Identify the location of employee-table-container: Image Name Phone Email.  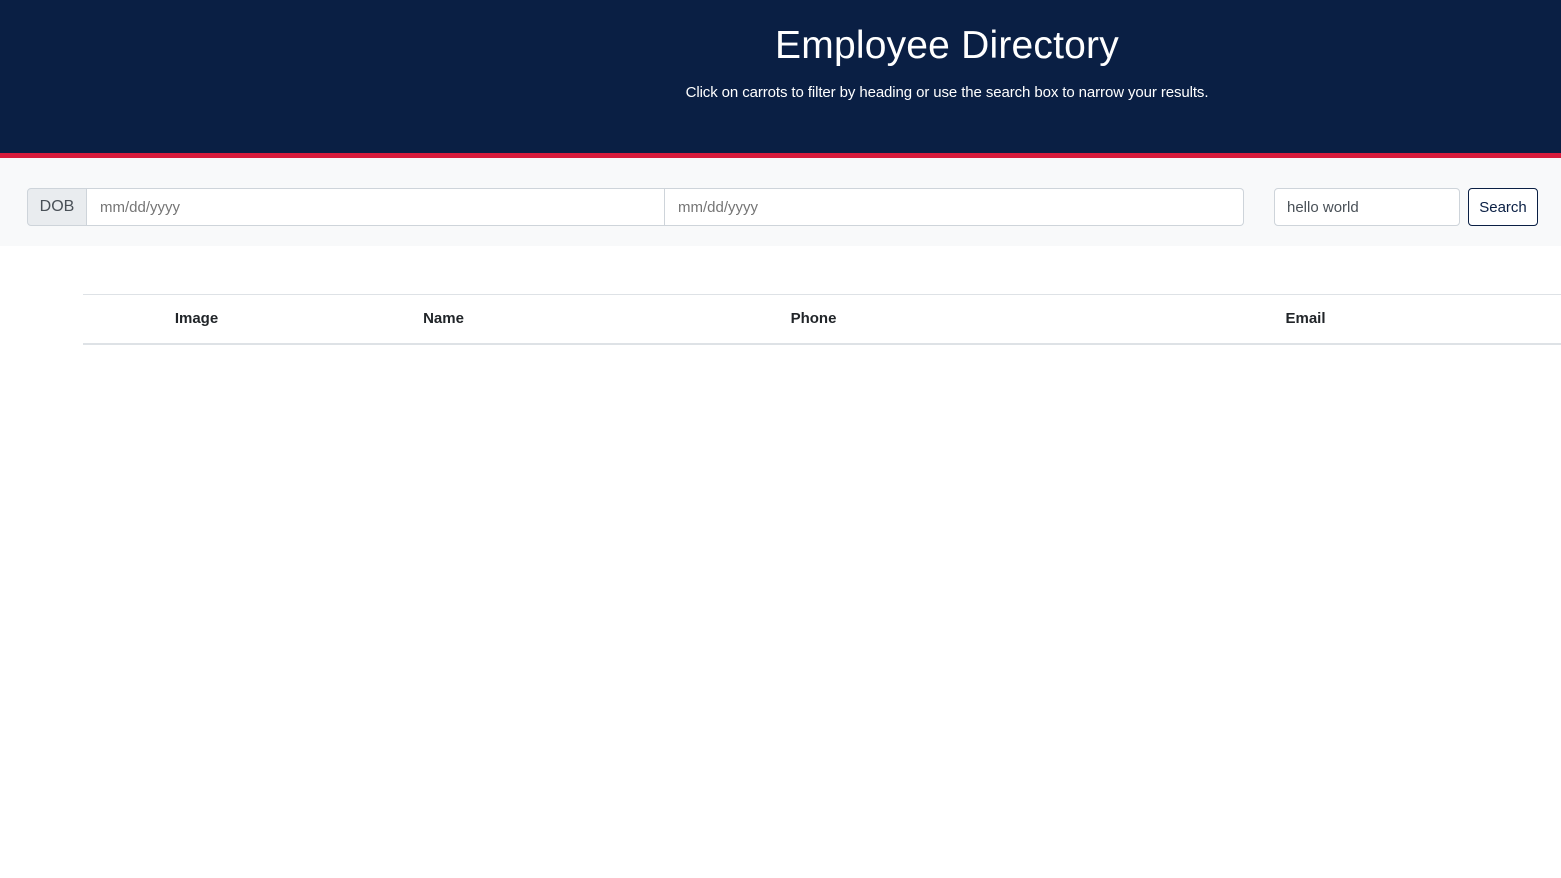
(822, 319).